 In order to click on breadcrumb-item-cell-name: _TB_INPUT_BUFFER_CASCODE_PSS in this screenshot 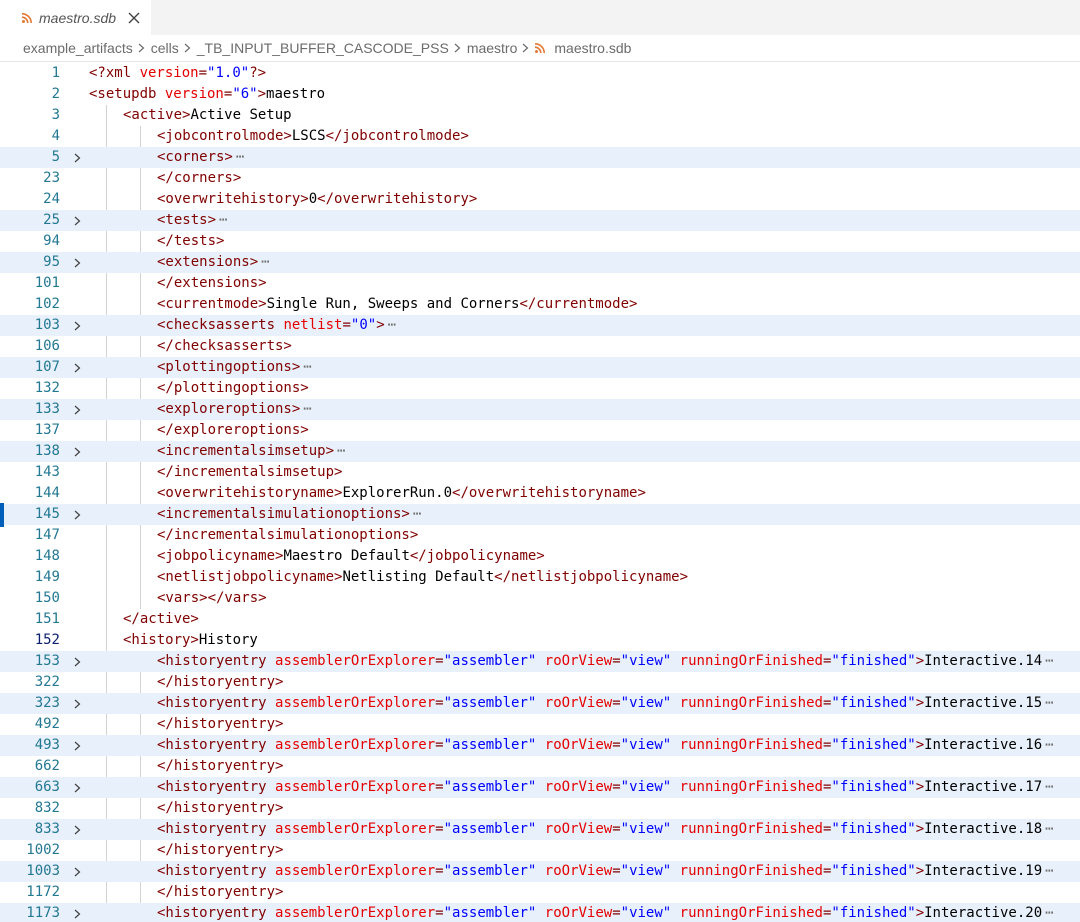, I will do `click(323, 48)`.